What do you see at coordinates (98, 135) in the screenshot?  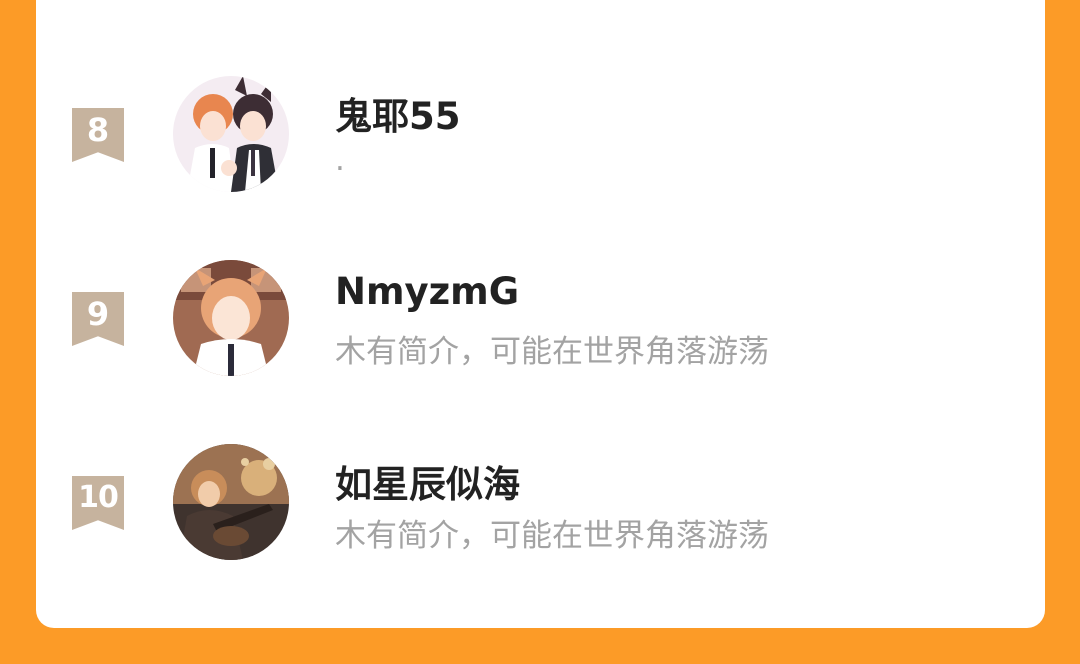 I see `rank-badge: 8` at bounding box center [98, 135].